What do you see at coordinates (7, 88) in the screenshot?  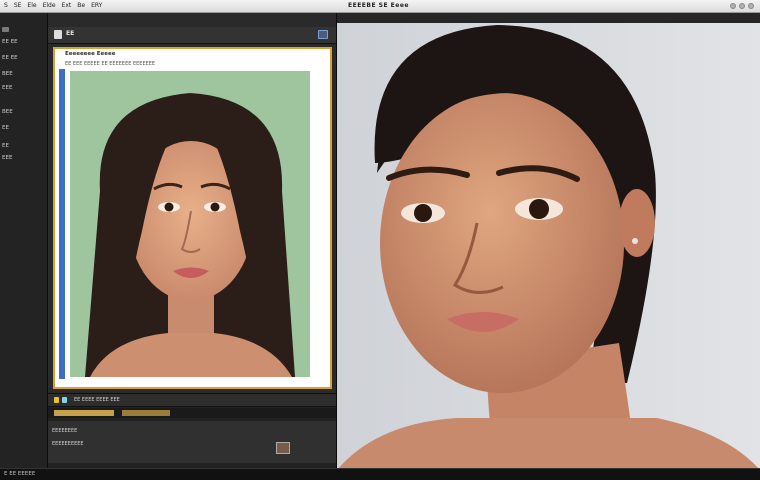 I see `sidebar-item-4: EEE` at bounding box center [7, 88].